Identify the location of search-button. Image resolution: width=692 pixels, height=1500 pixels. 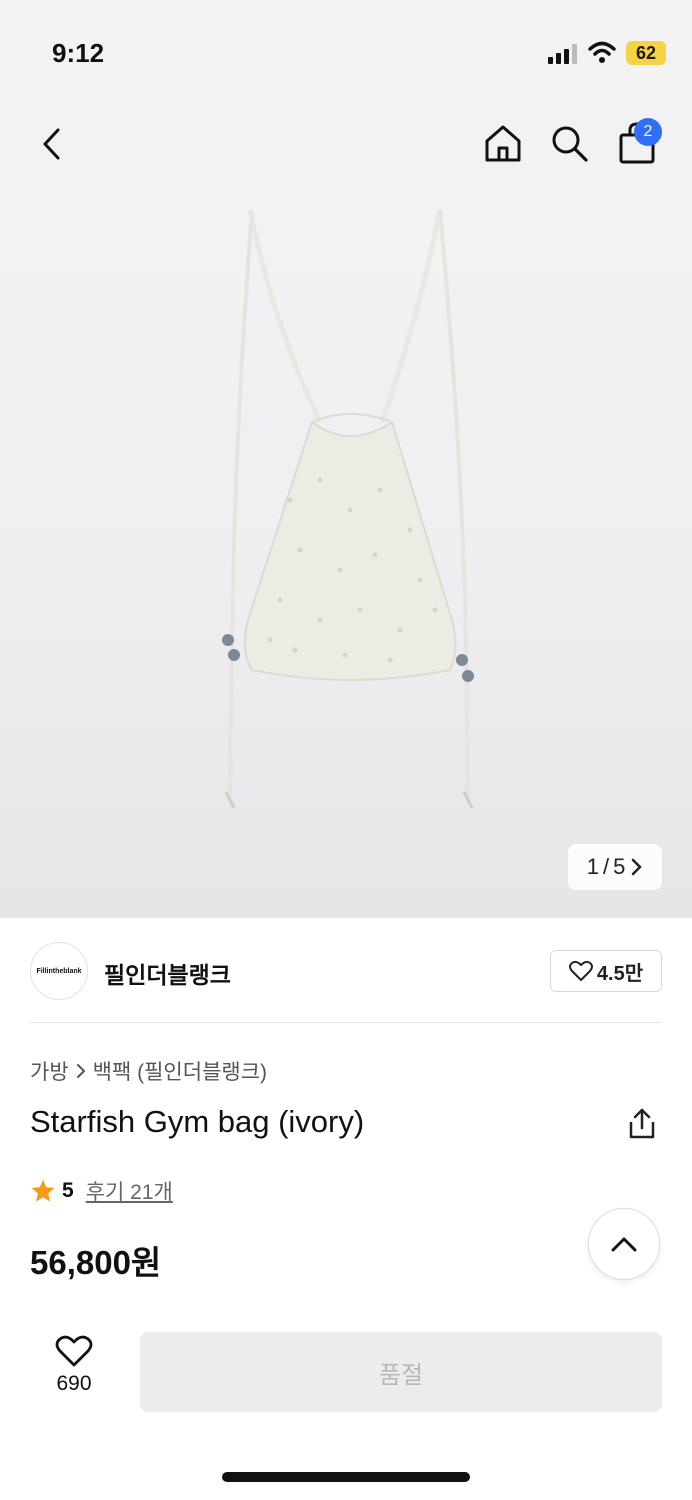
(569, 143).